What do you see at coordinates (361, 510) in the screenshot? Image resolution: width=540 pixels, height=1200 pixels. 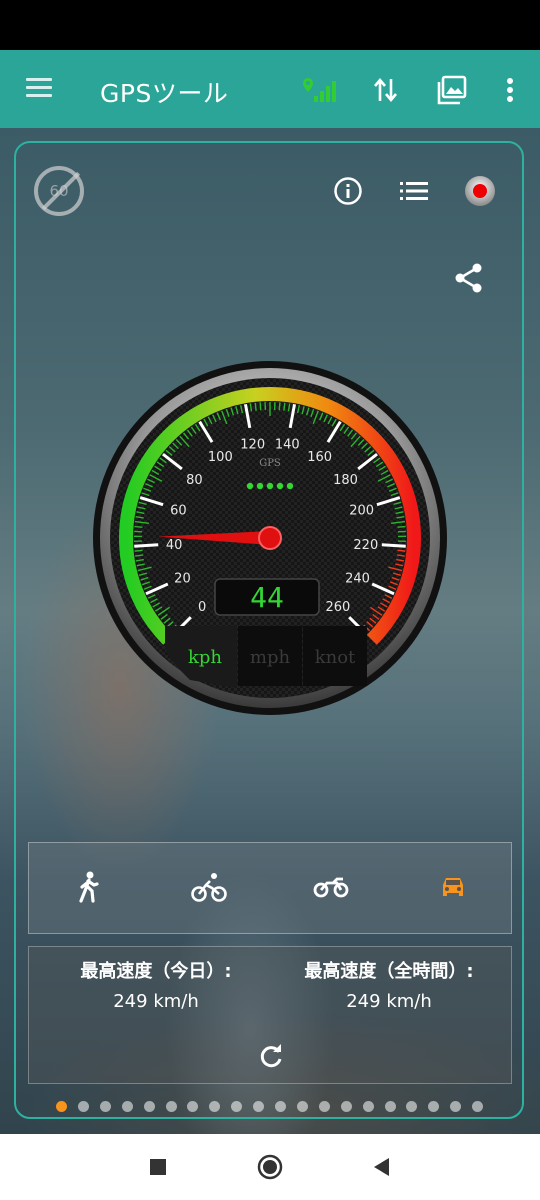 I see `gauge-label: 200` at bounding box center [361, 510].